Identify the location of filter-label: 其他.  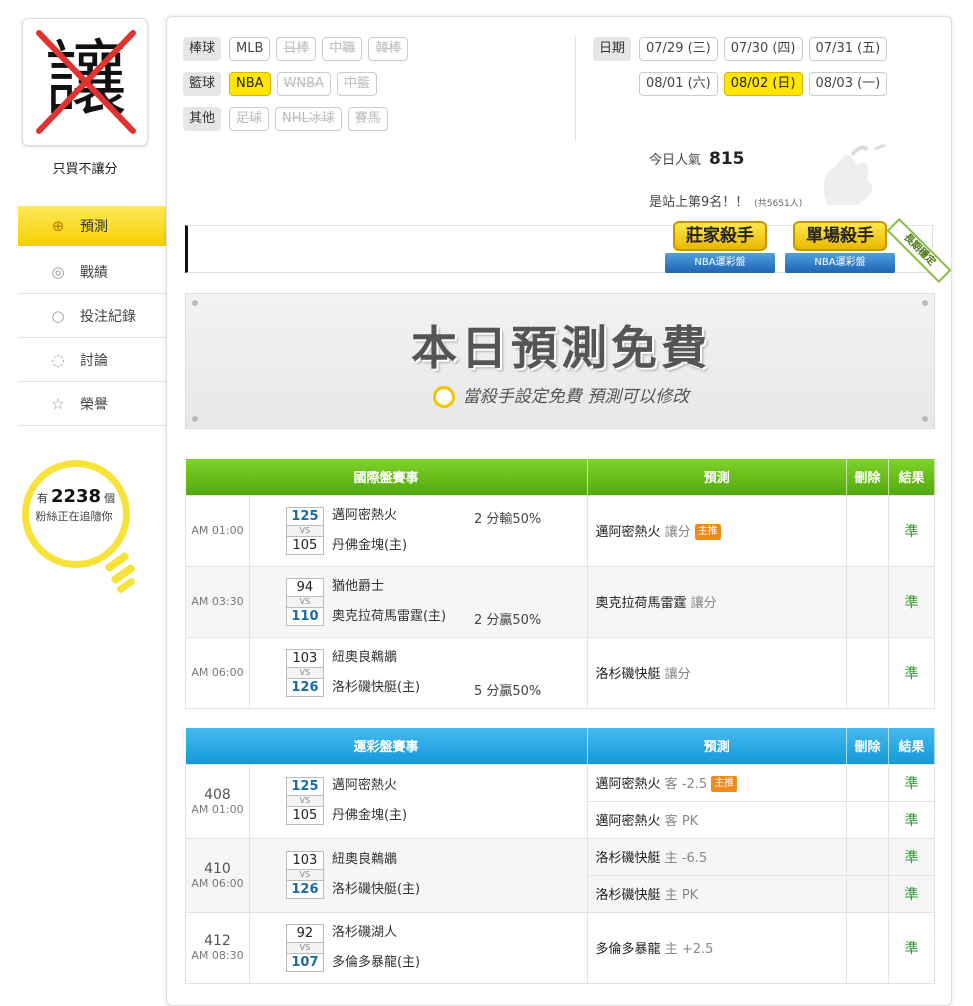
(202, 119).